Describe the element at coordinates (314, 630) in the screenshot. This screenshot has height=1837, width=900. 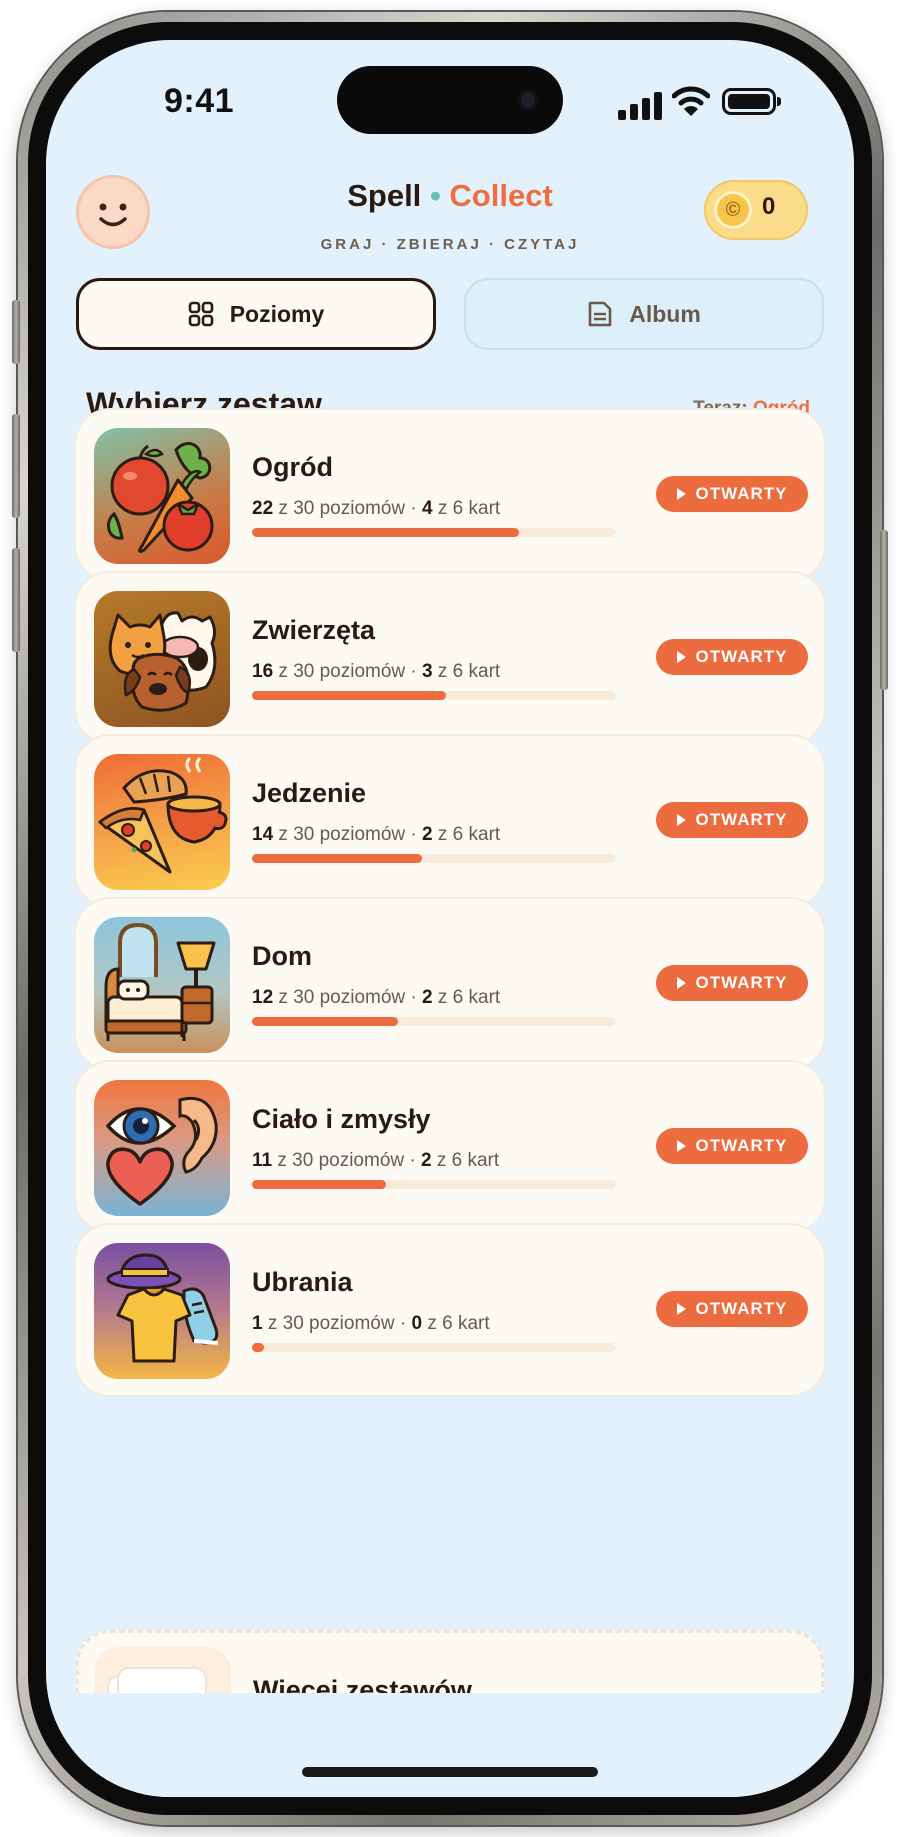
I see `set-title: Zwierzęta` at that location.